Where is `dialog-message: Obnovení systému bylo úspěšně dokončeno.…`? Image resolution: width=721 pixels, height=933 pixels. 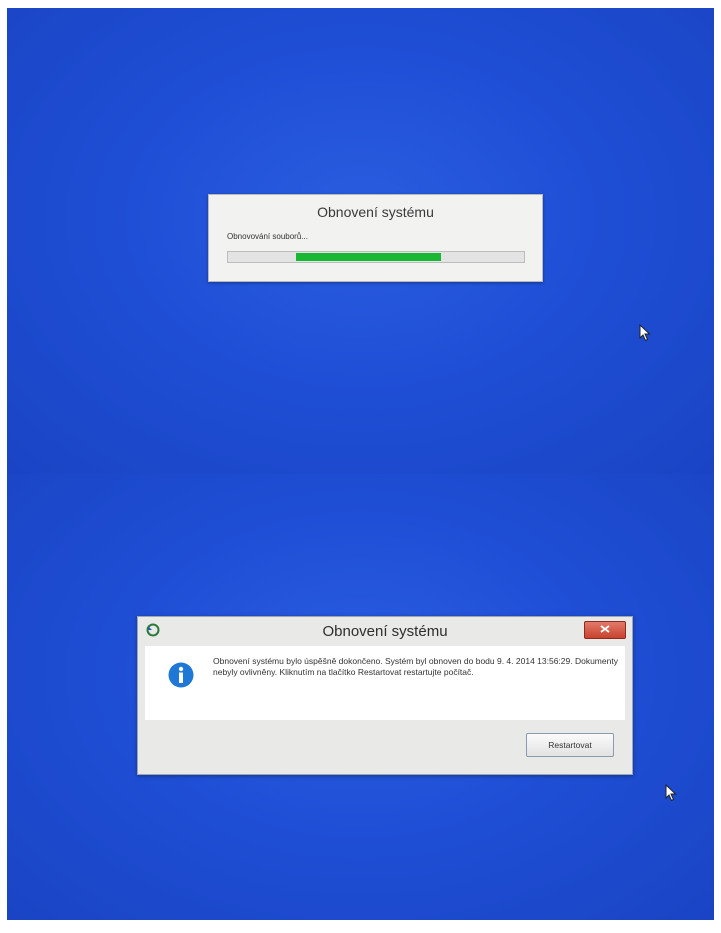 dialog-message: Obnovení systému bylo úspěšně dokončeno.… is located at coordinates (415, 666).